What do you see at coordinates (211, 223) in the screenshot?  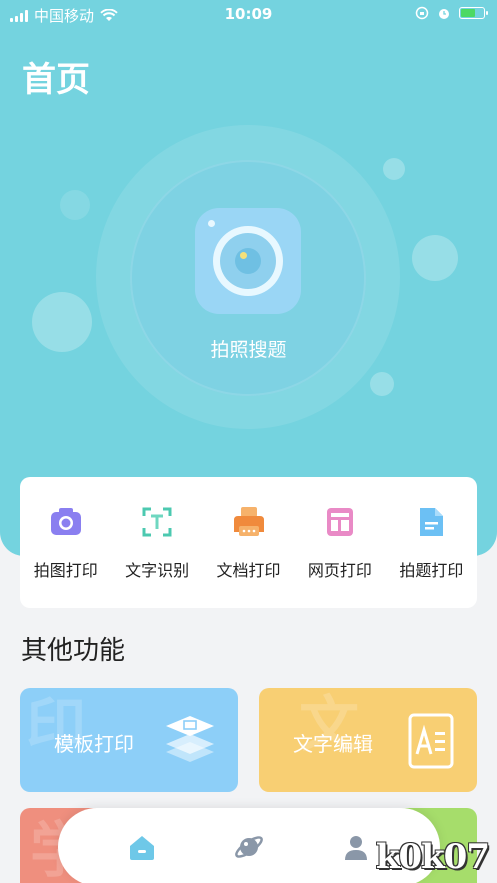 I see `camera-flash-dot` at bounding box center [211, 223].